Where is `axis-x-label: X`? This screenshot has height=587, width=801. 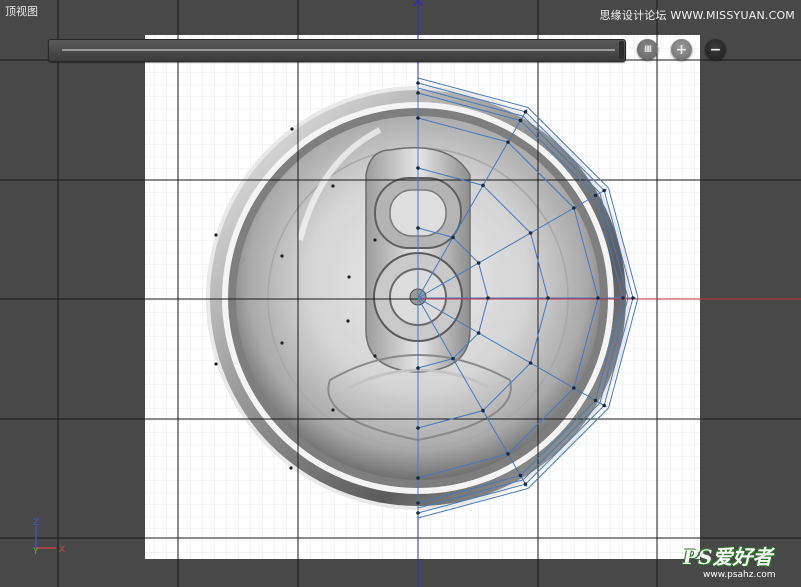
axis-x-label: X is located at coordinates (62, 550).